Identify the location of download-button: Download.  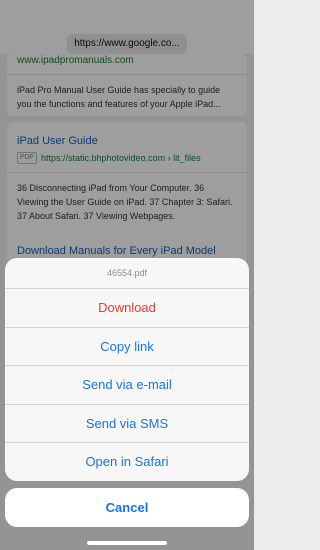
(127, 307).